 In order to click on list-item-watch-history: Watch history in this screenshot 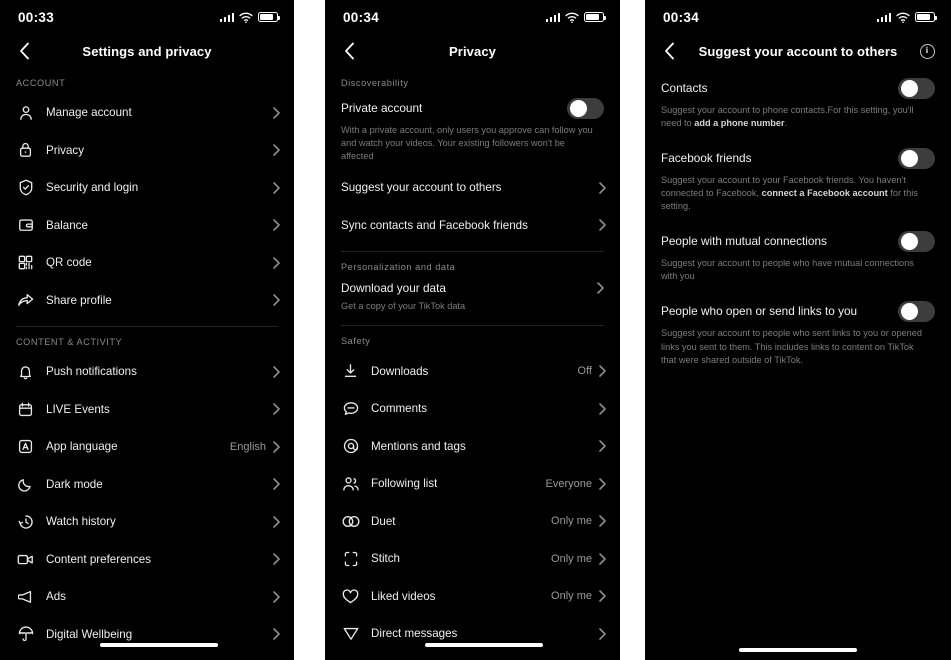, I will do `click(147, 522)`.